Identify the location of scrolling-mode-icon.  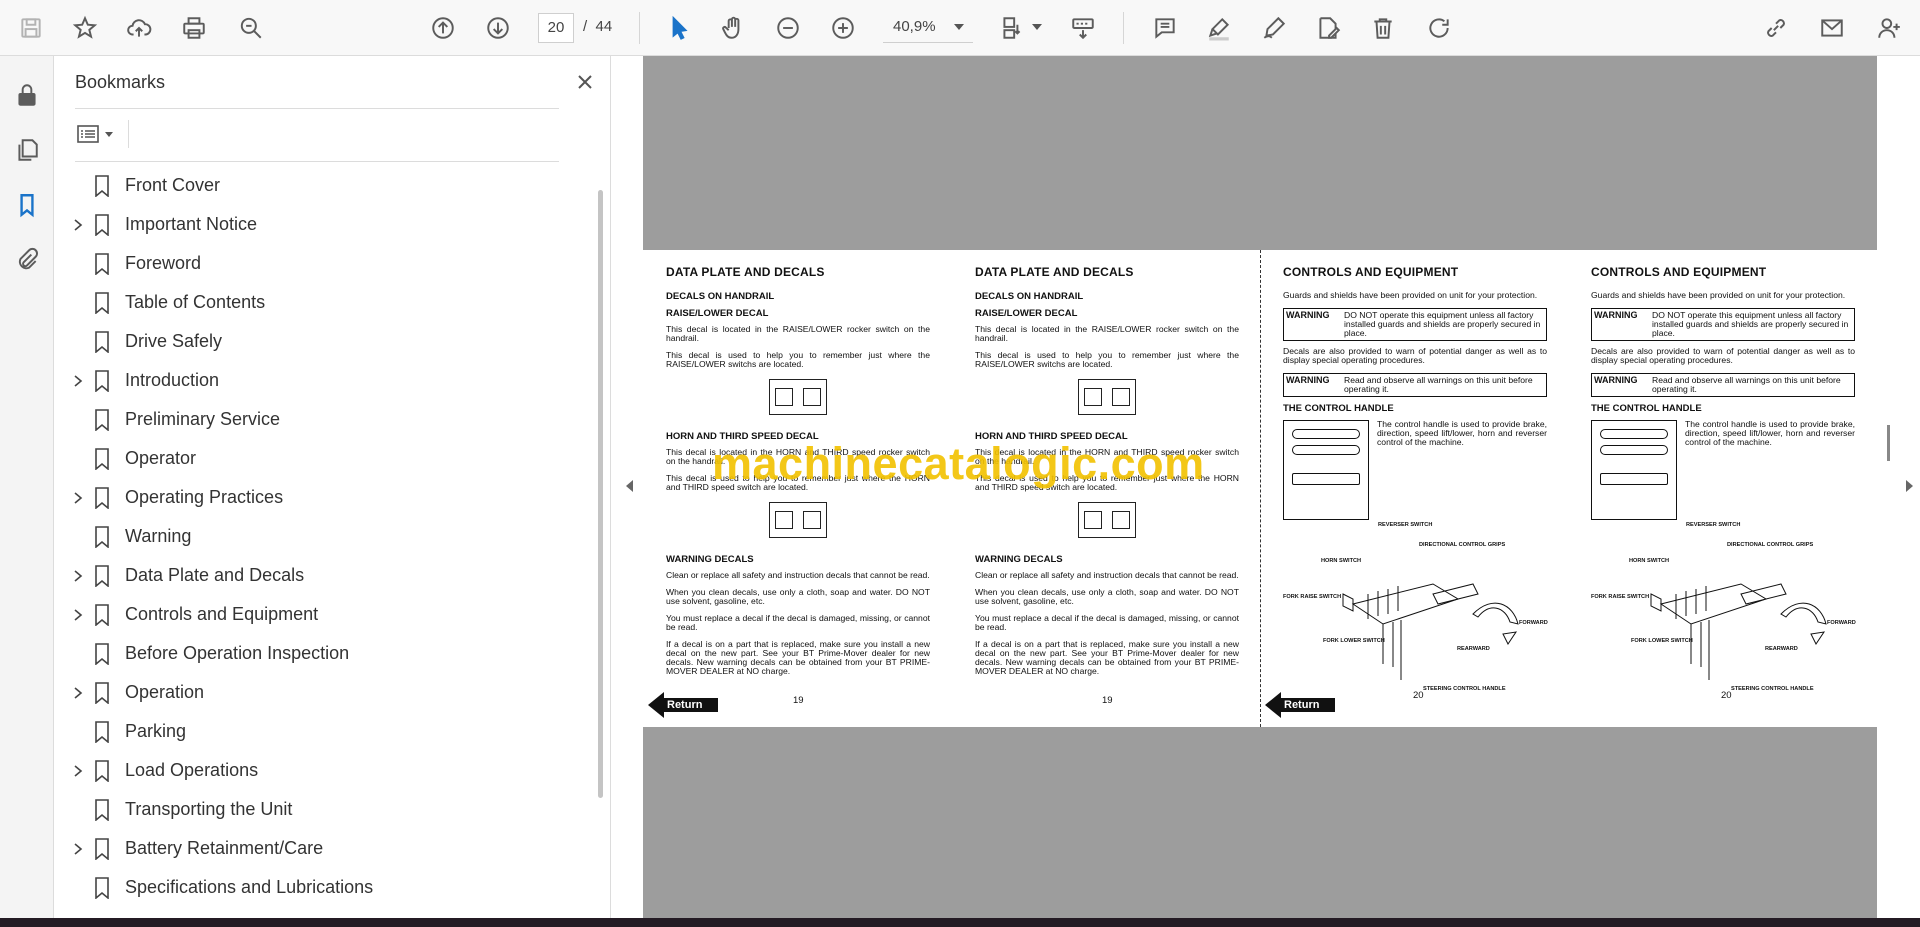
(1083, 28).